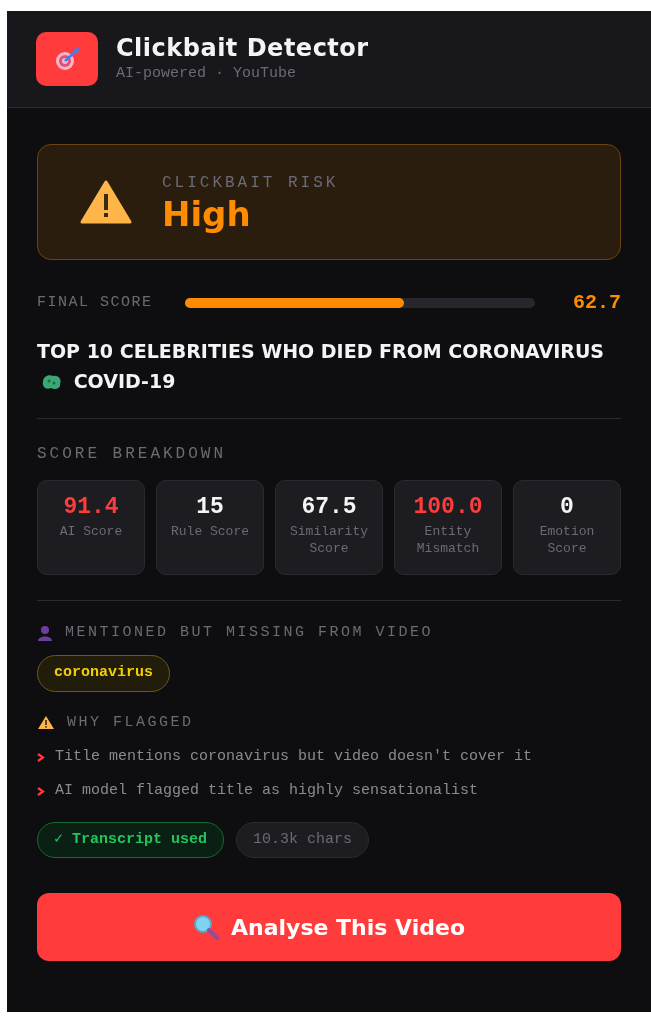 Image resolution: width=651 pixels, height=1016 pixels. What do you see at coordinates (104, 673) in the screenshot?
I see `entity-tag: coronavirus` at bounding box center [104, 673].